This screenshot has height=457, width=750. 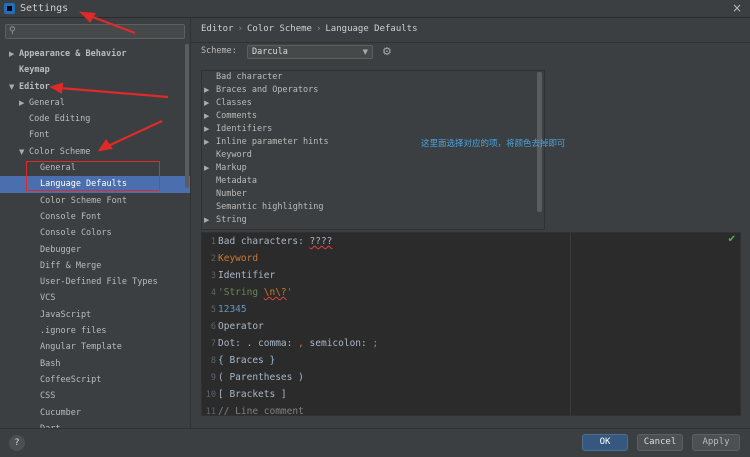 I want to click on sidebar-item-label: Editor, so click(x=34, y=86).